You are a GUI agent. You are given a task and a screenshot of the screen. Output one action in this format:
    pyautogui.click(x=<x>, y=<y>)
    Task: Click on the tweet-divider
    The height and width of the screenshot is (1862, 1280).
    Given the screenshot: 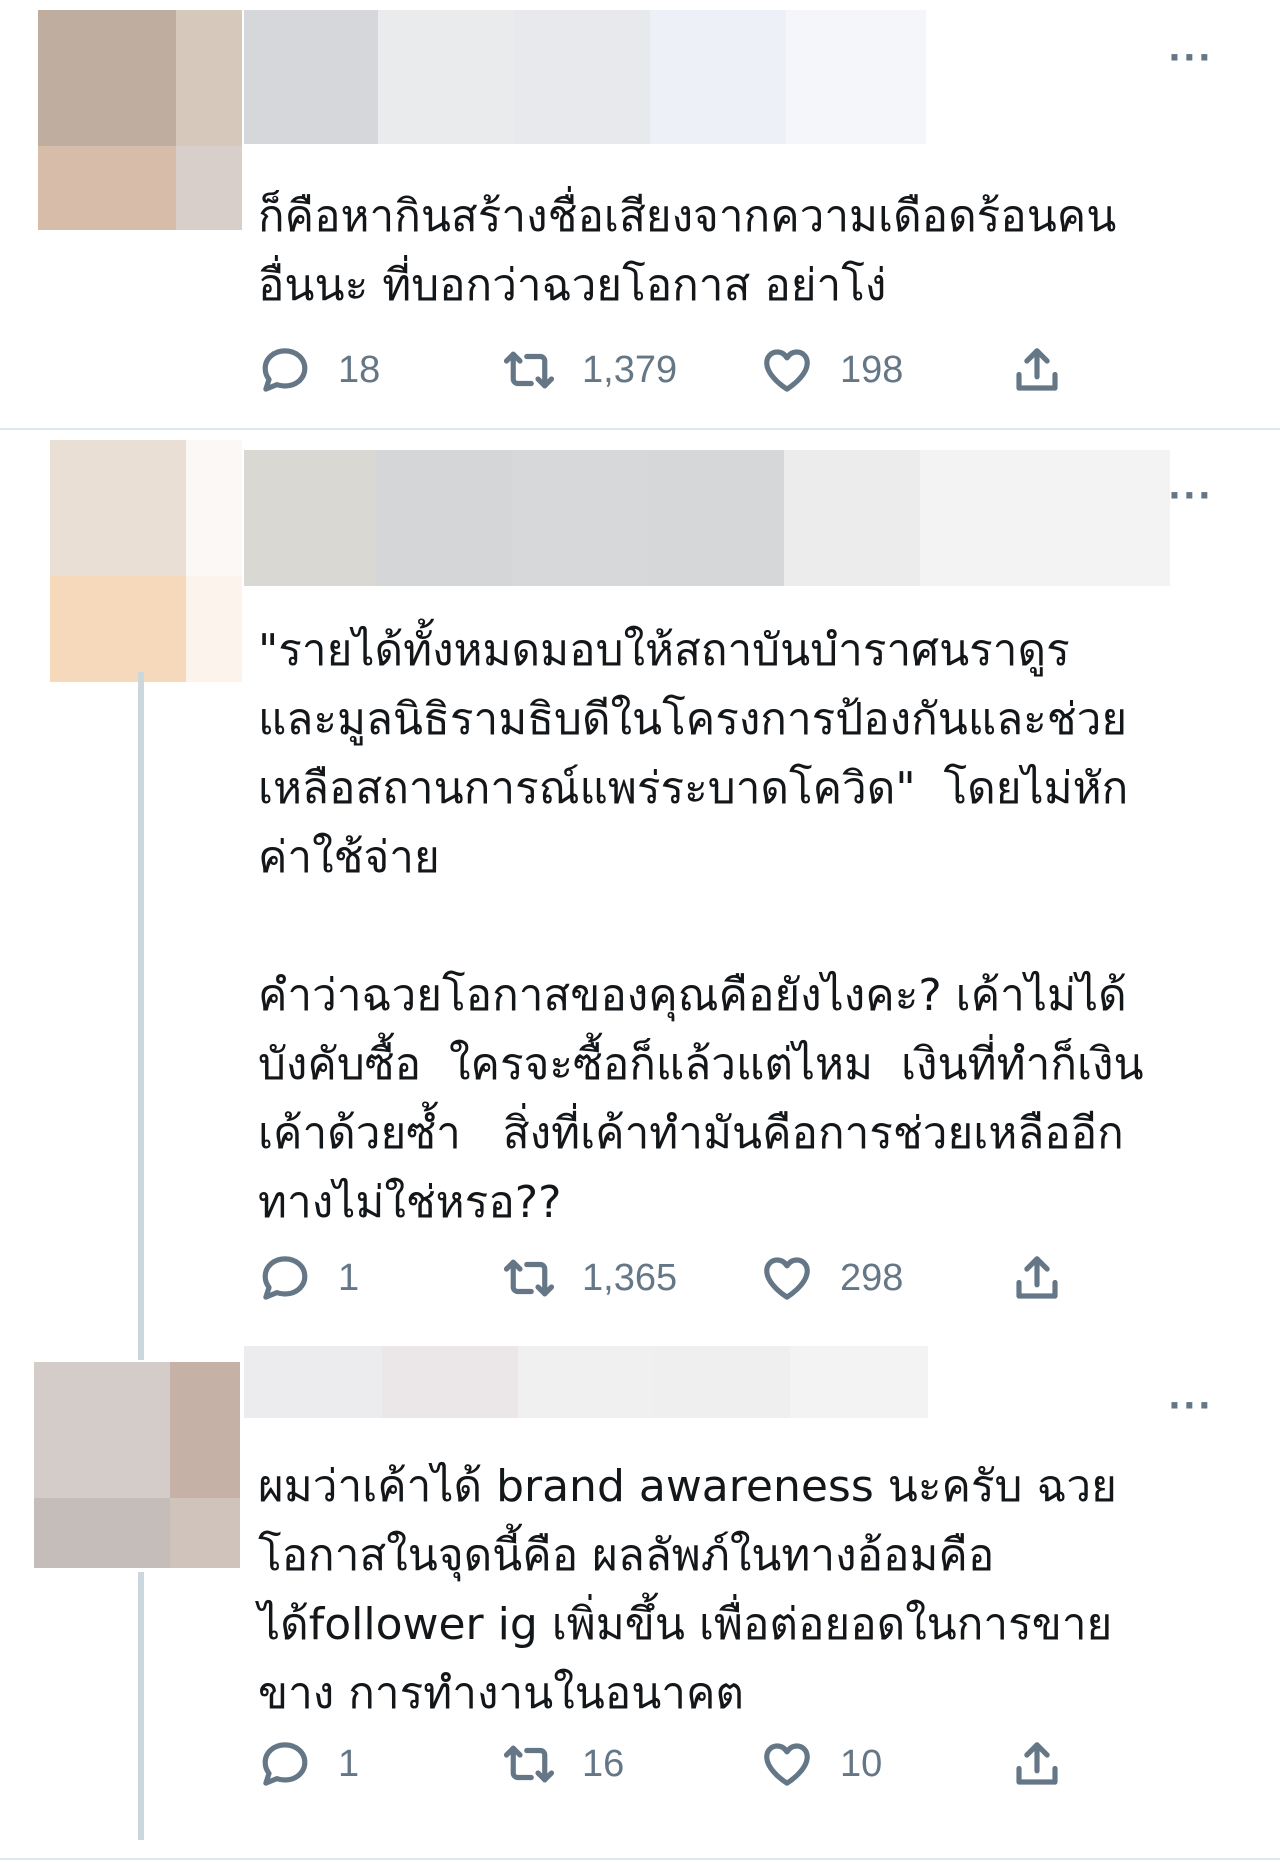 What is the action you would take?
    pyautogui.click(x=640, y=1859)
    